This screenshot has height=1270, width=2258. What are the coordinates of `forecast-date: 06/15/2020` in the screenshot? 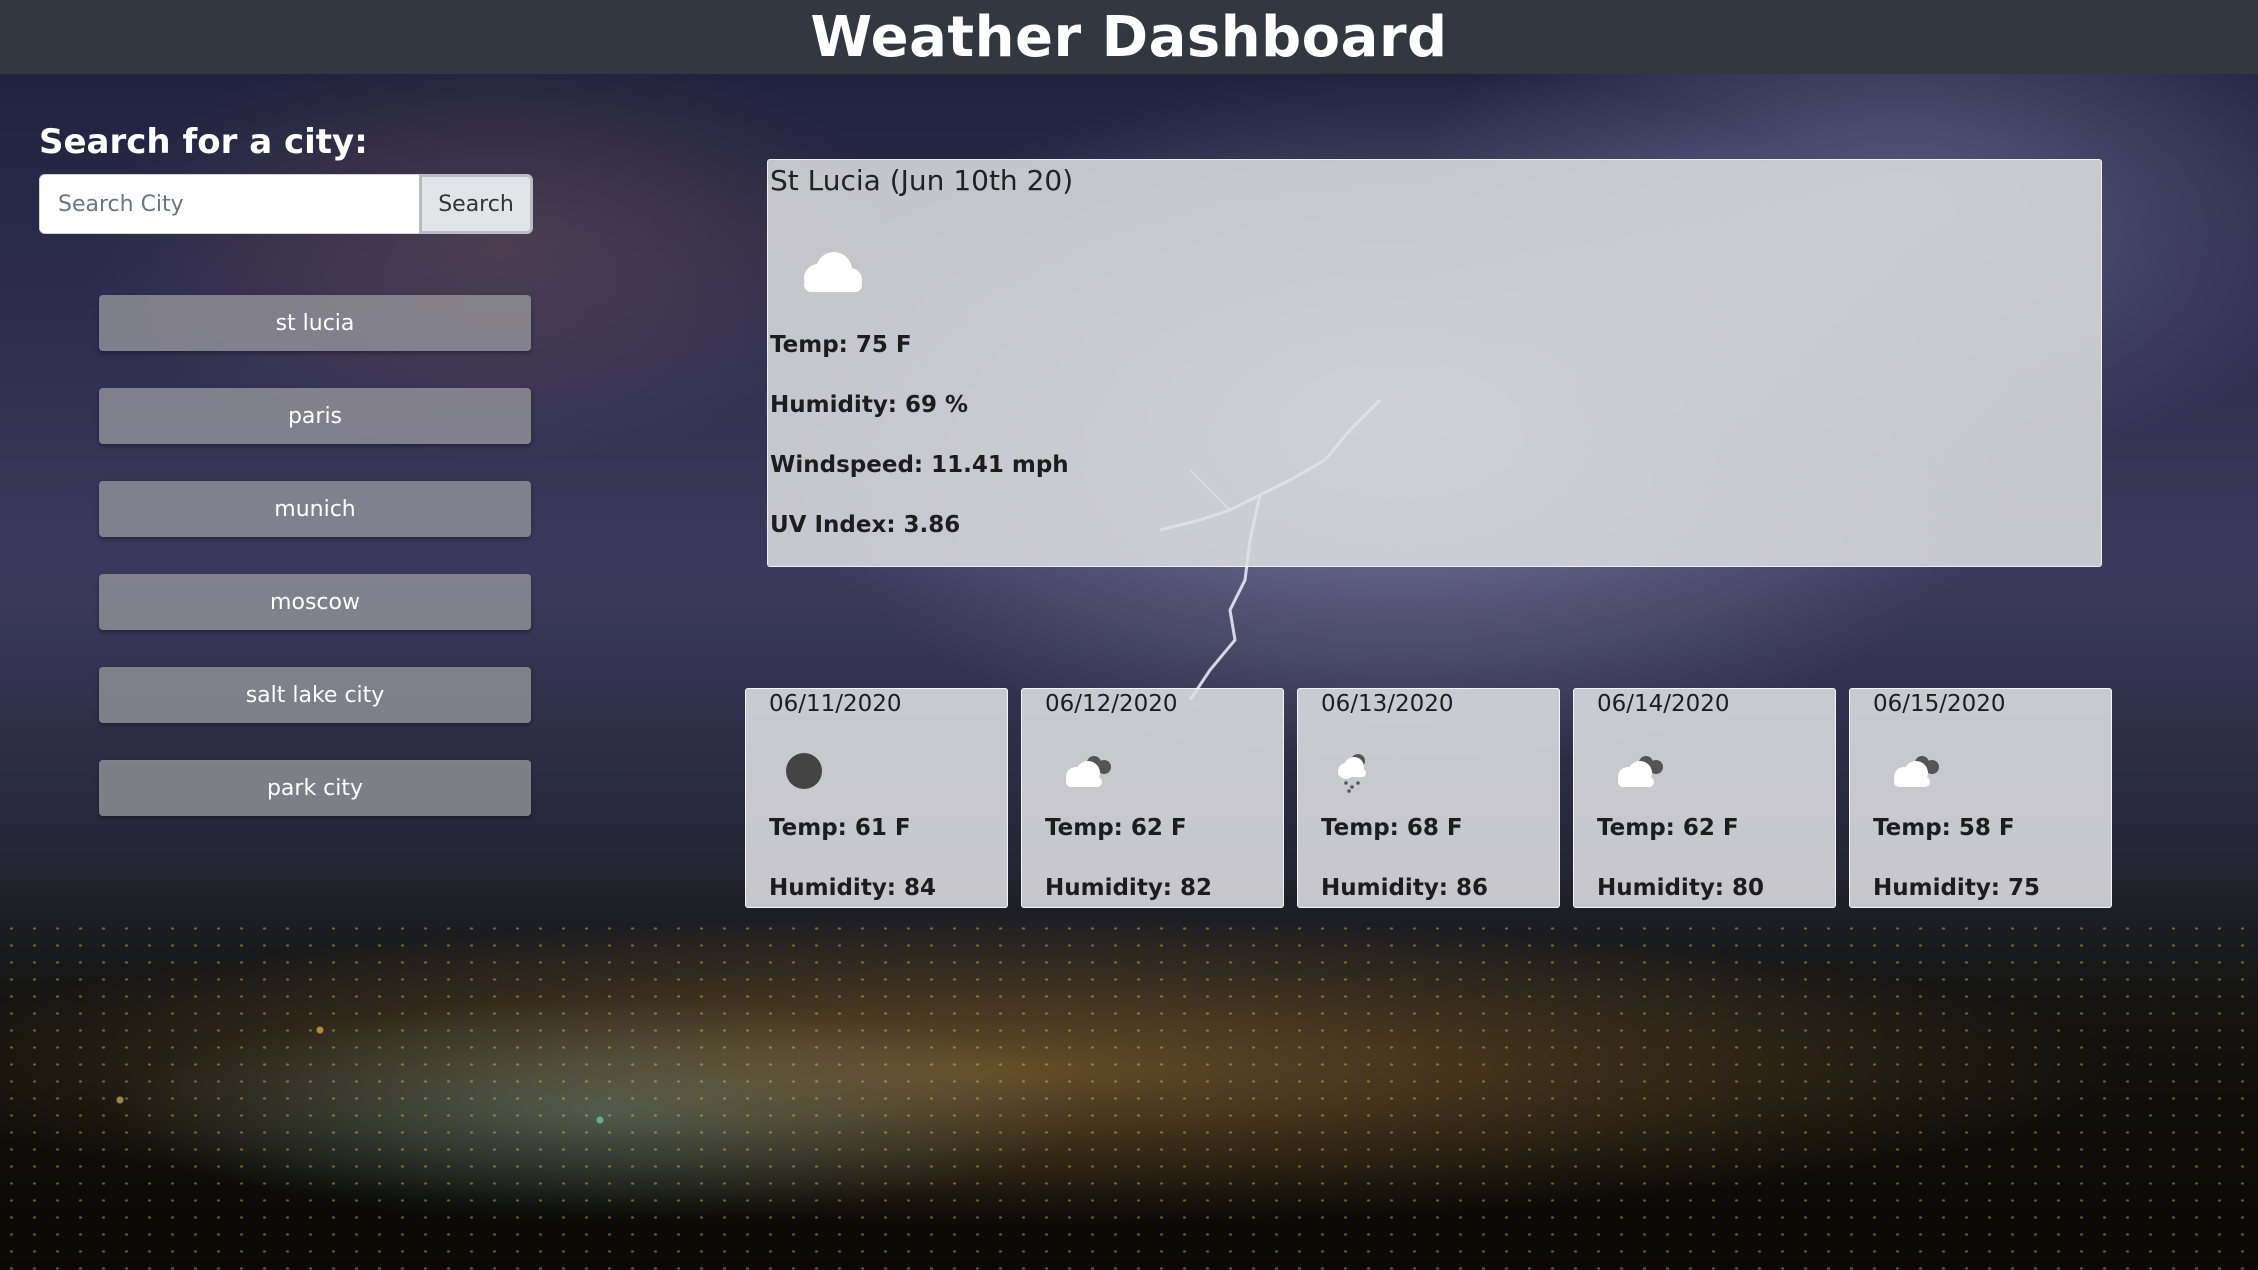 It's located at (1939, 704).